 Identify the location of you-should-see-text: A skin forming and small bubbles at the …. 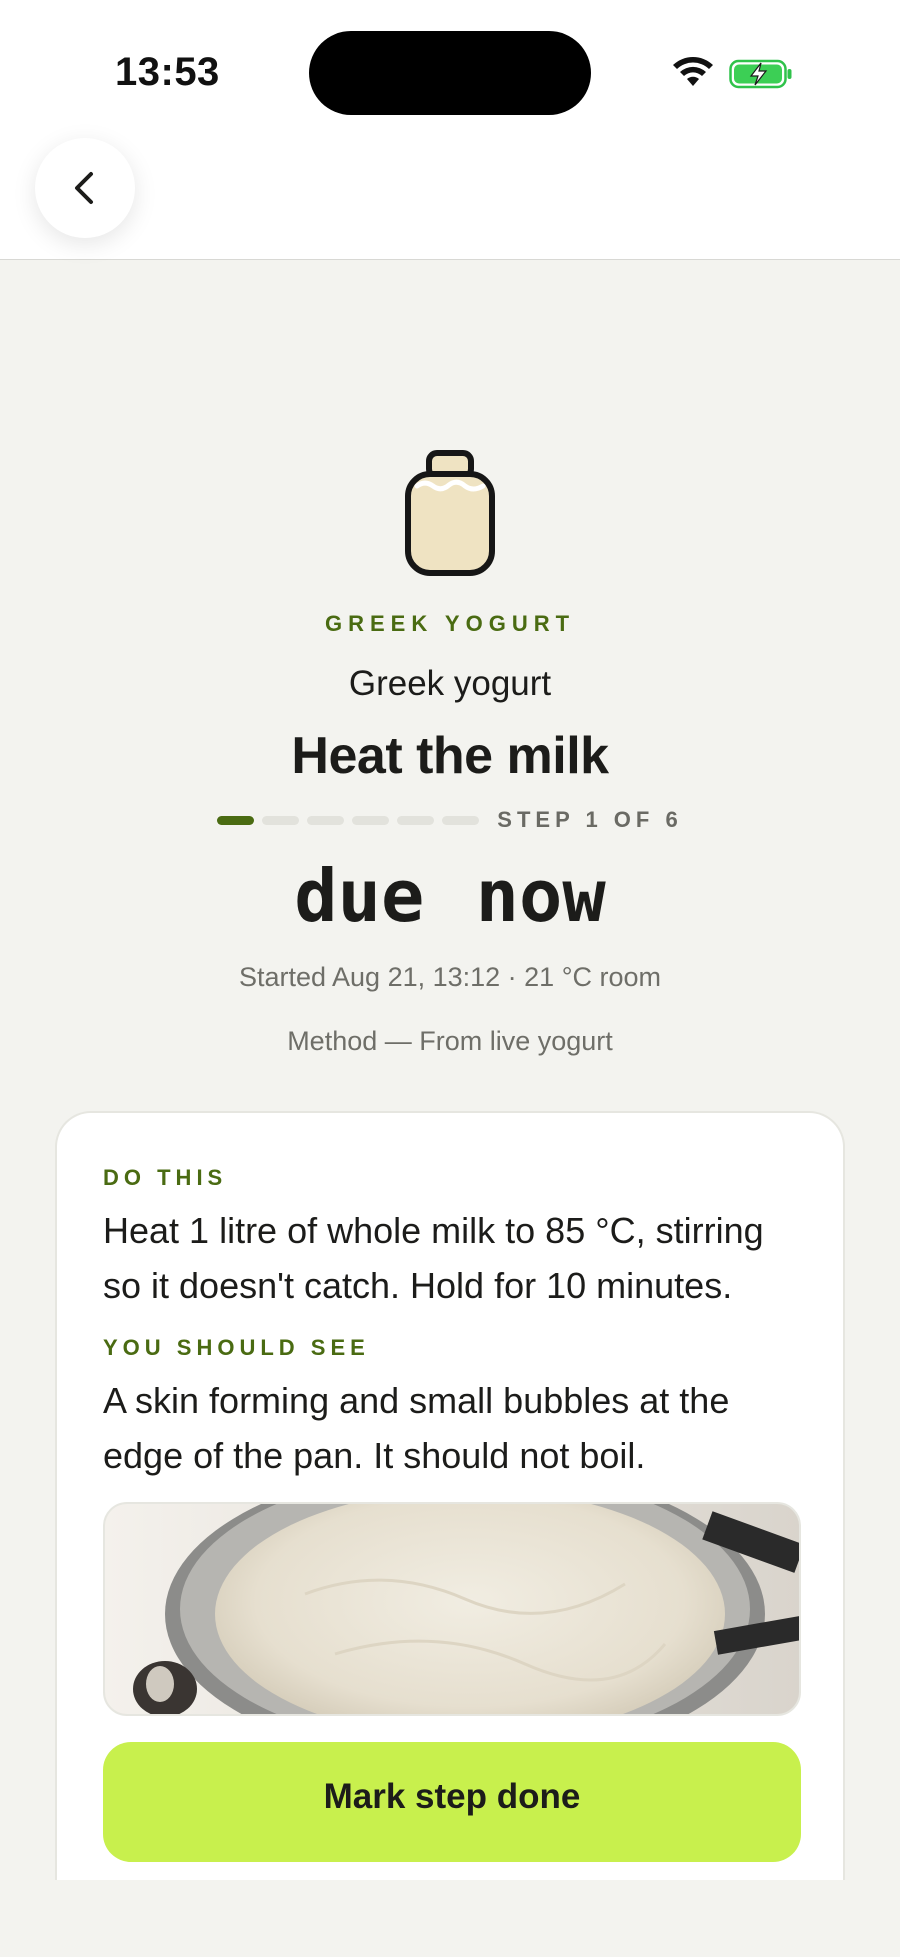
(416, 1428).